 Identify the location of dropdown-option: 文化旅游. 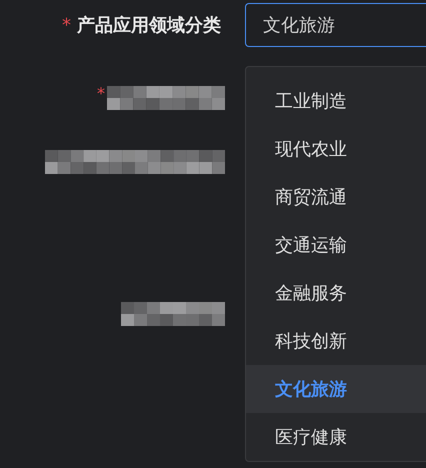
(336, 389).